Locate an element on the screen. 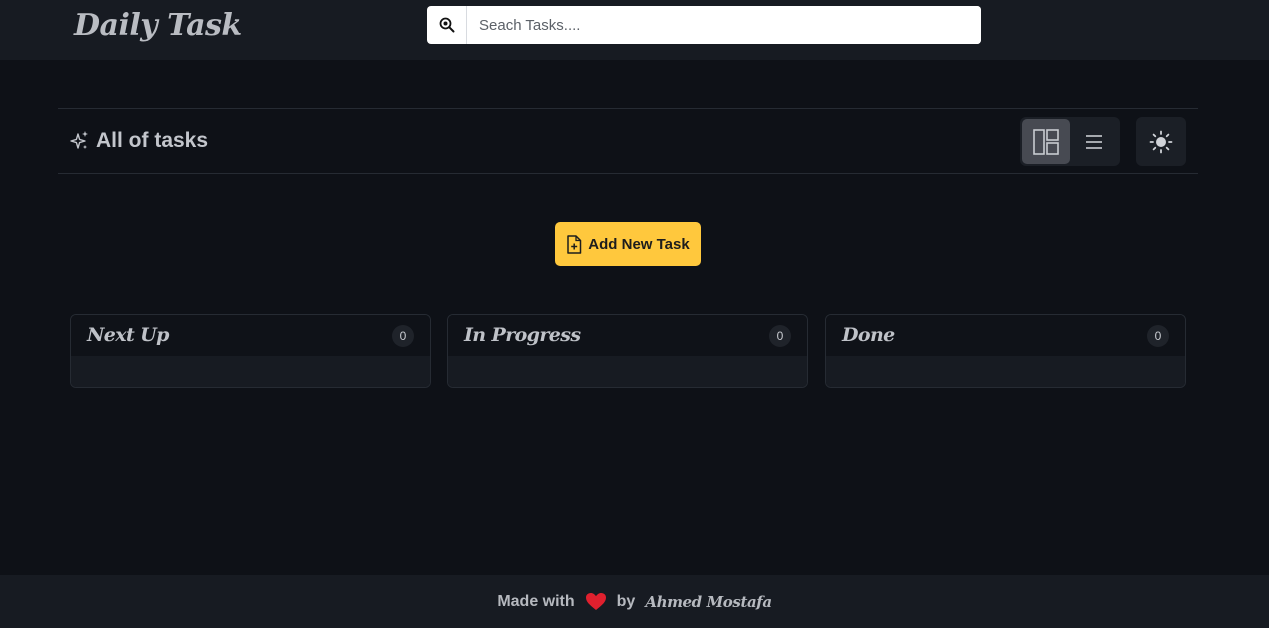 The width and height of the screenshot is (1269, 628). column-next-up: Next Up 0 is located at coordinates (250, 351).